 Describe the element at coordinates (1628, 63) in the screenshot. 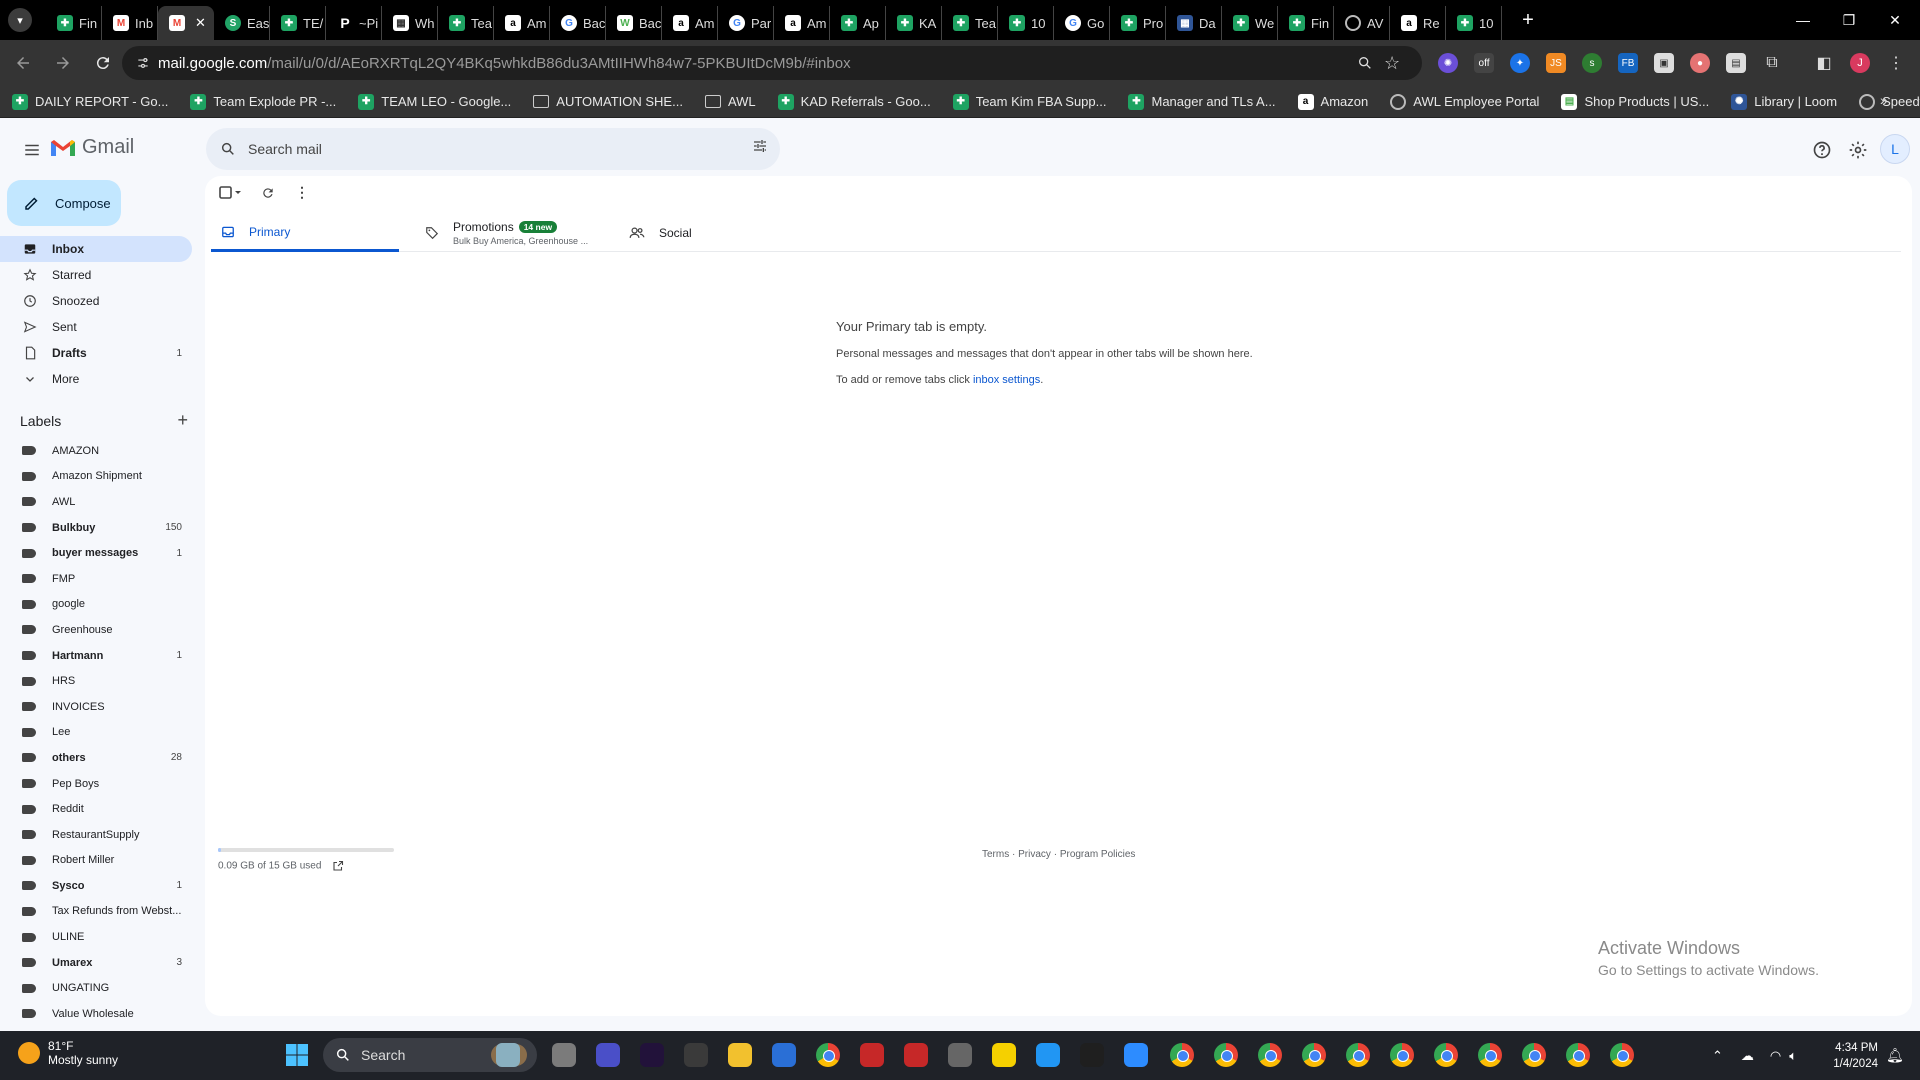

I see `extension-fba-icon: FB` at that location.